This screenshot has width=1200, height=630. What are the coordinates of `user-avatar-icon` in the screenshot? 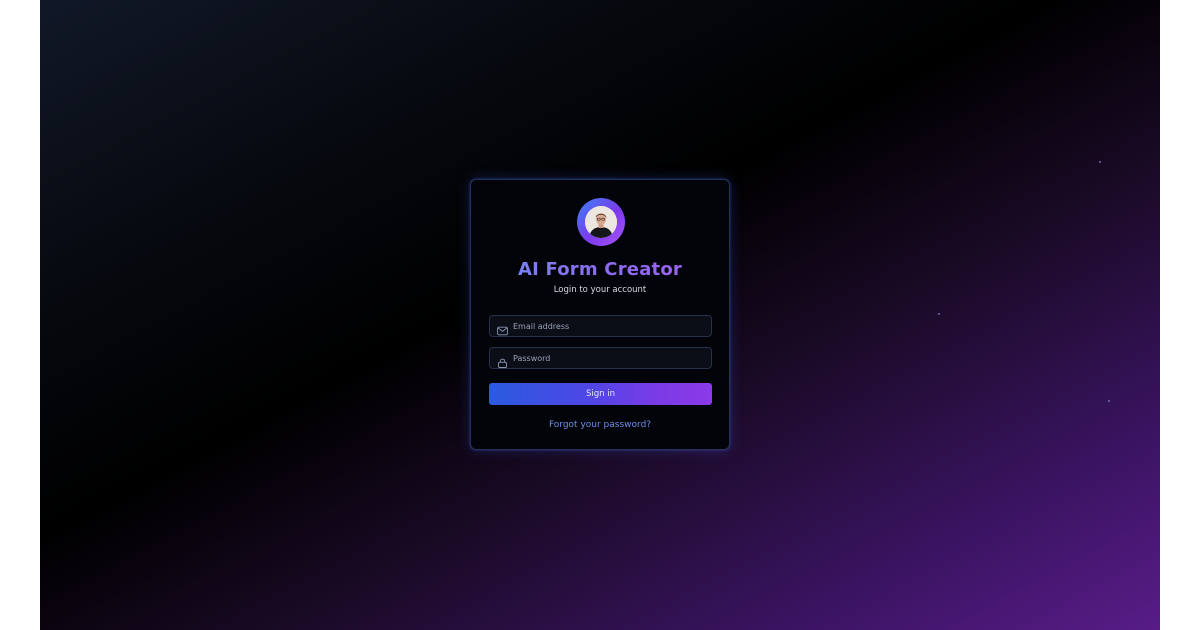 It's located at (601, 222).